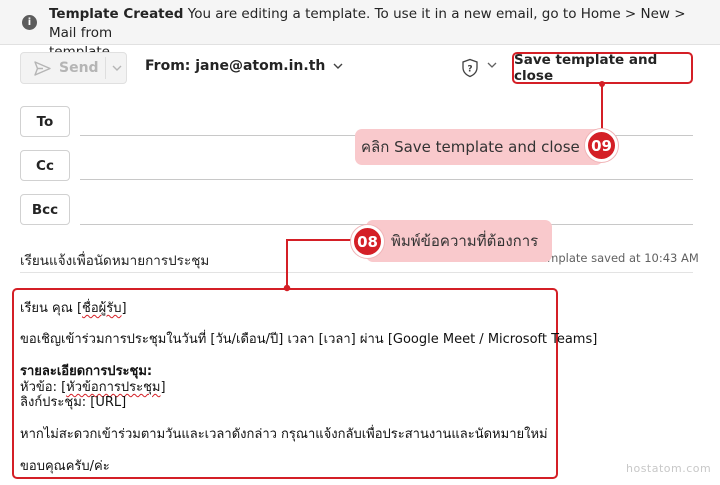 This screenshot has height=485, width=720. What do you see at coordinates (470, 147) in the screenshot?
I see `step09-text: คลิก Save template and close` at bounding box center [470, 147].